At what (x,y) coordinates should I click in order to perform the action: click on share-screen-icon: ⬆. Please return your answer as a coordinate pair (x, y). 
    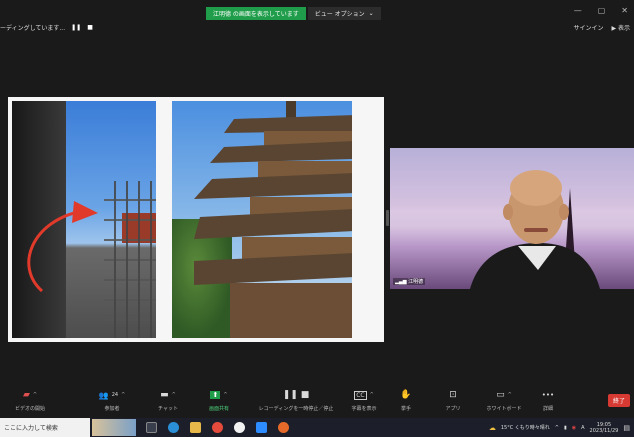
    Looking at the image, I should click on (215, 395).